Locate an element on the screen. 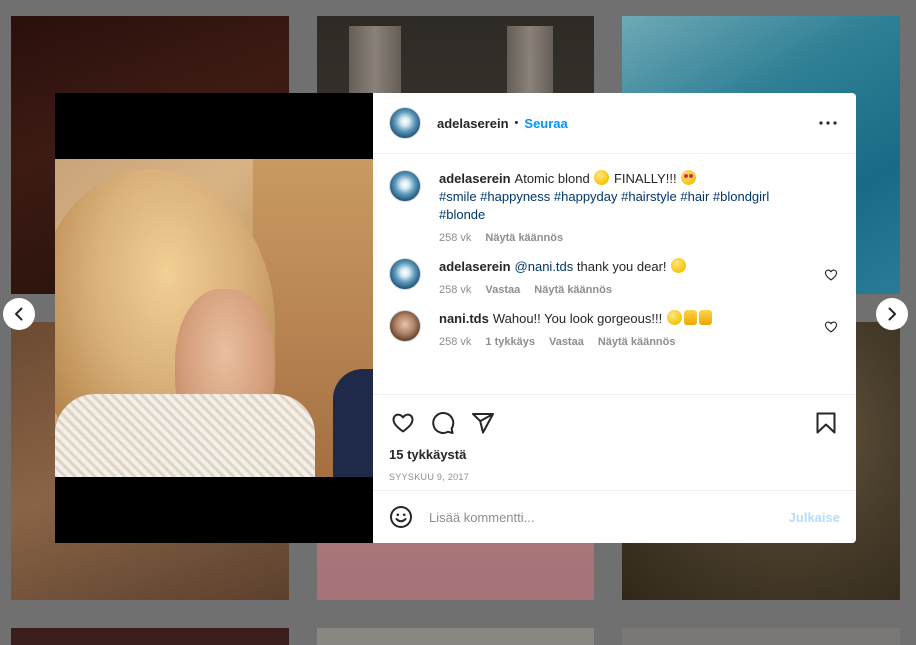 This screenshot has height=645, width=916. comment-meta: 258 vk 1 tykkäys Vastaa Näytä käännös is located at coordinates (627, 342).